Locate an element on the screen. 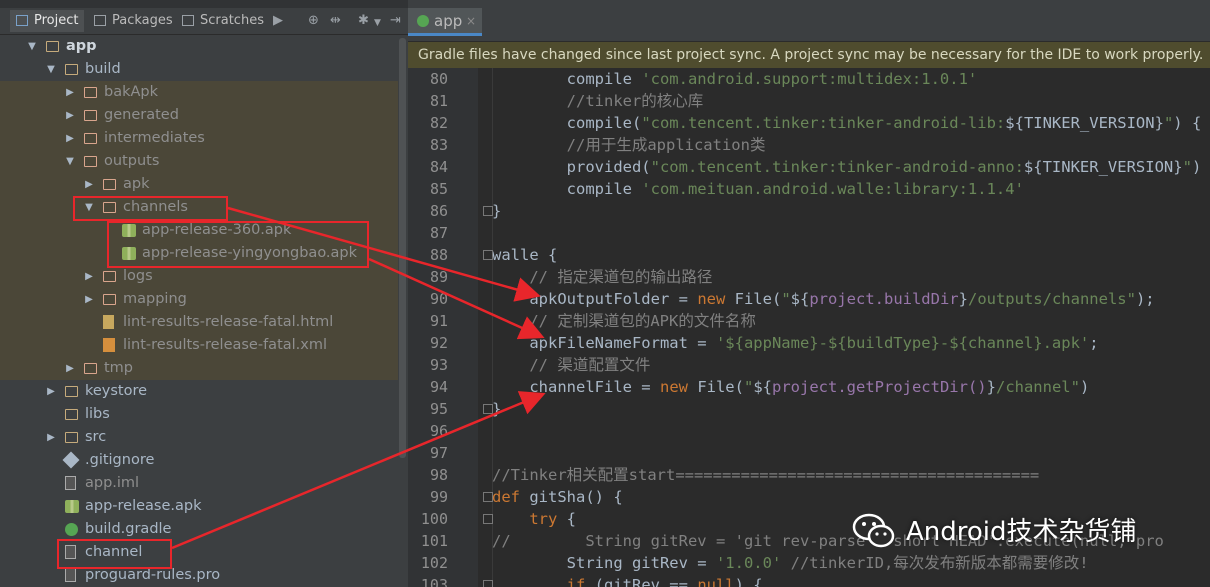  watermark-text: Android技术杂货铺 is located at coordinates (1021, 532).